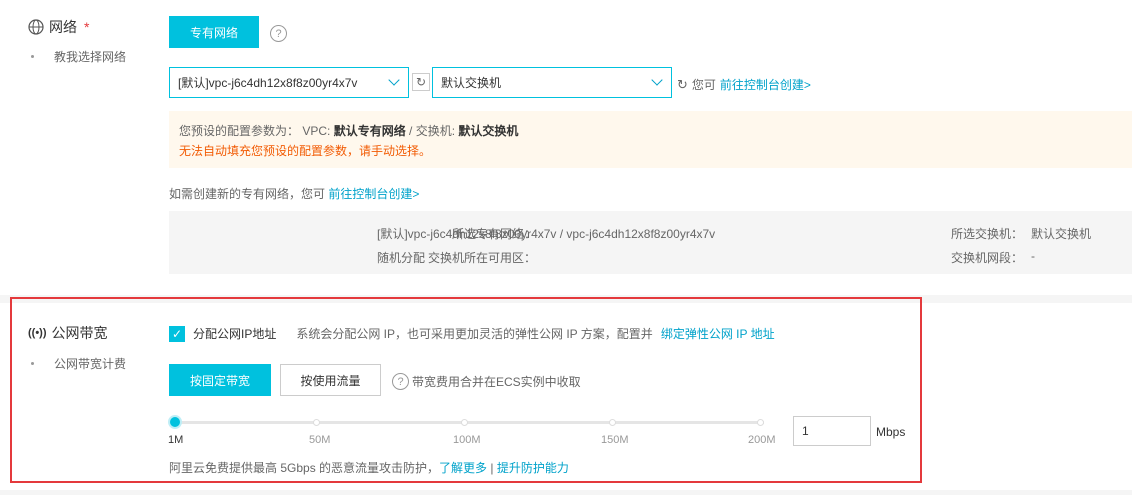  What do you see at coordinates (615, 440) in the screenshot?
I see `tick-label-150m: 150M` at bounding box center [615, 440].